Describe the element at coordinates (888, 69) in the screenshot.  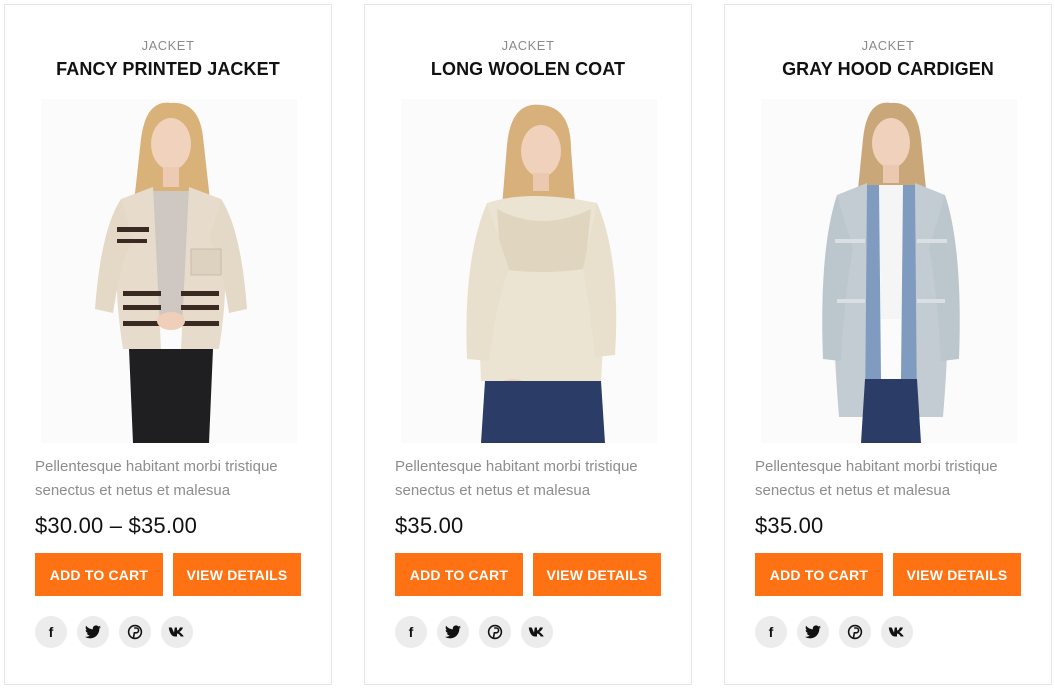
I see `product-title: GRAY HOOD CARDIGEN` at that location.